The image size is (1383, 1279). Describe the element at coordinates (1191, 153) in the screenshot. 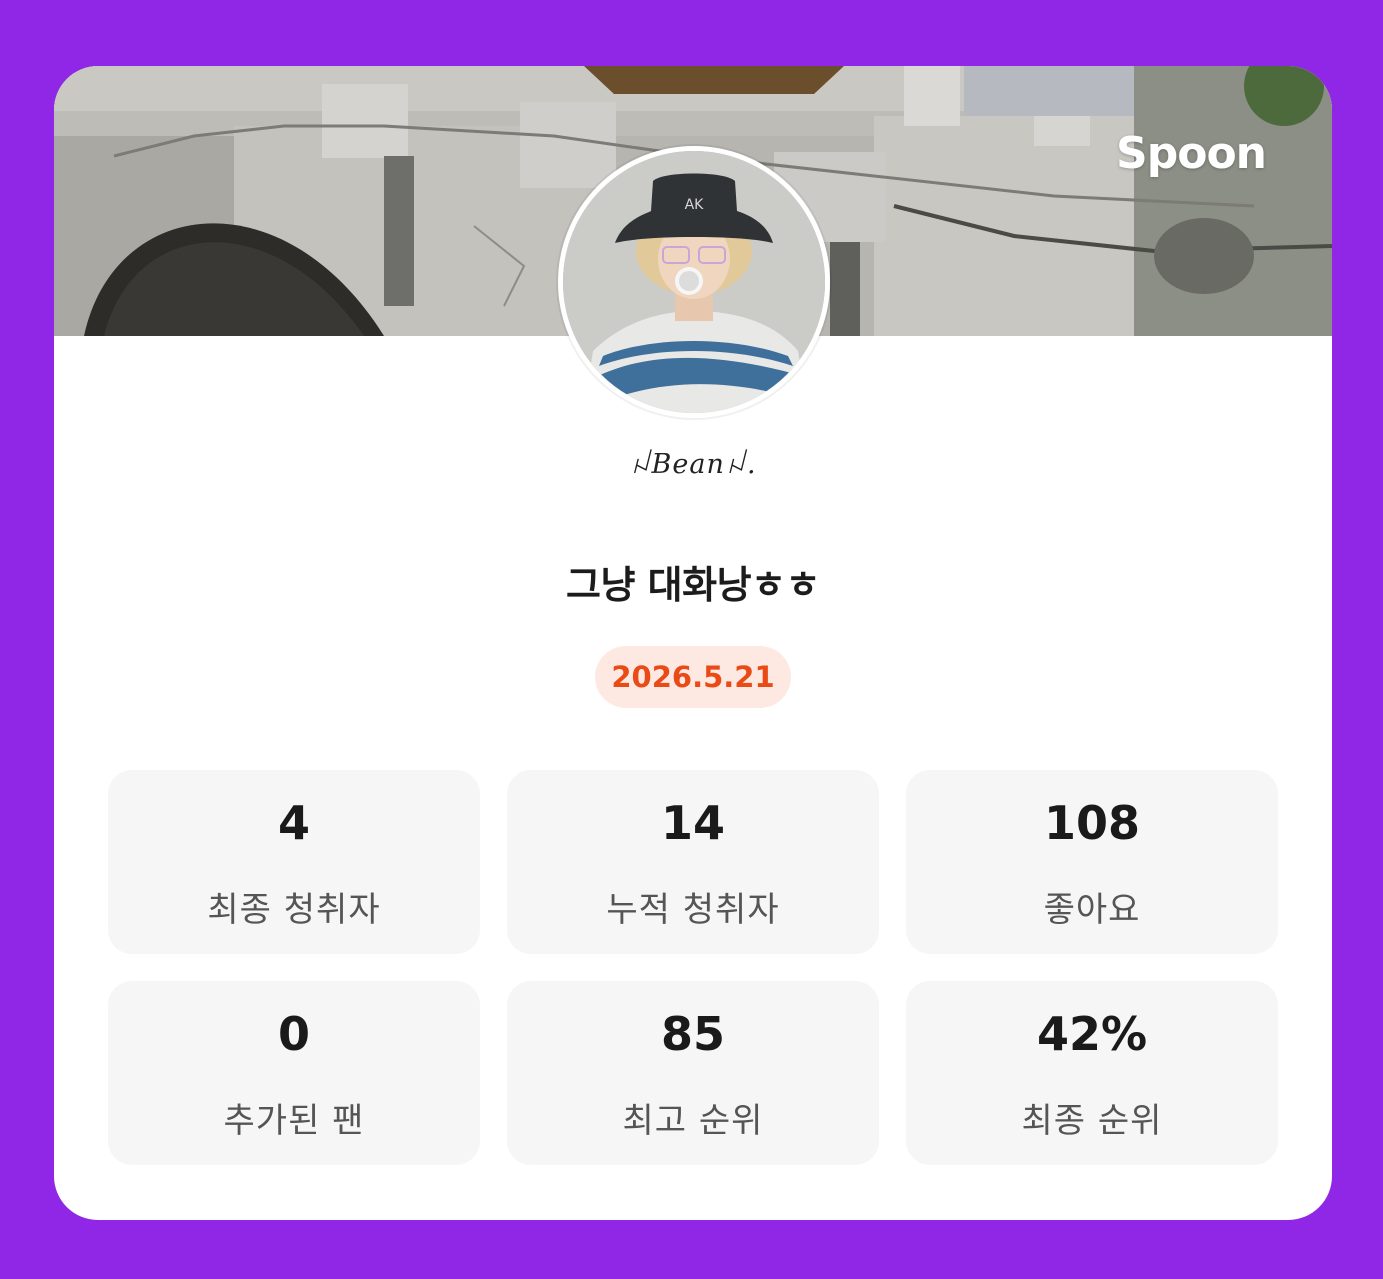

I see `spoon-logo: Spoon` at that location.